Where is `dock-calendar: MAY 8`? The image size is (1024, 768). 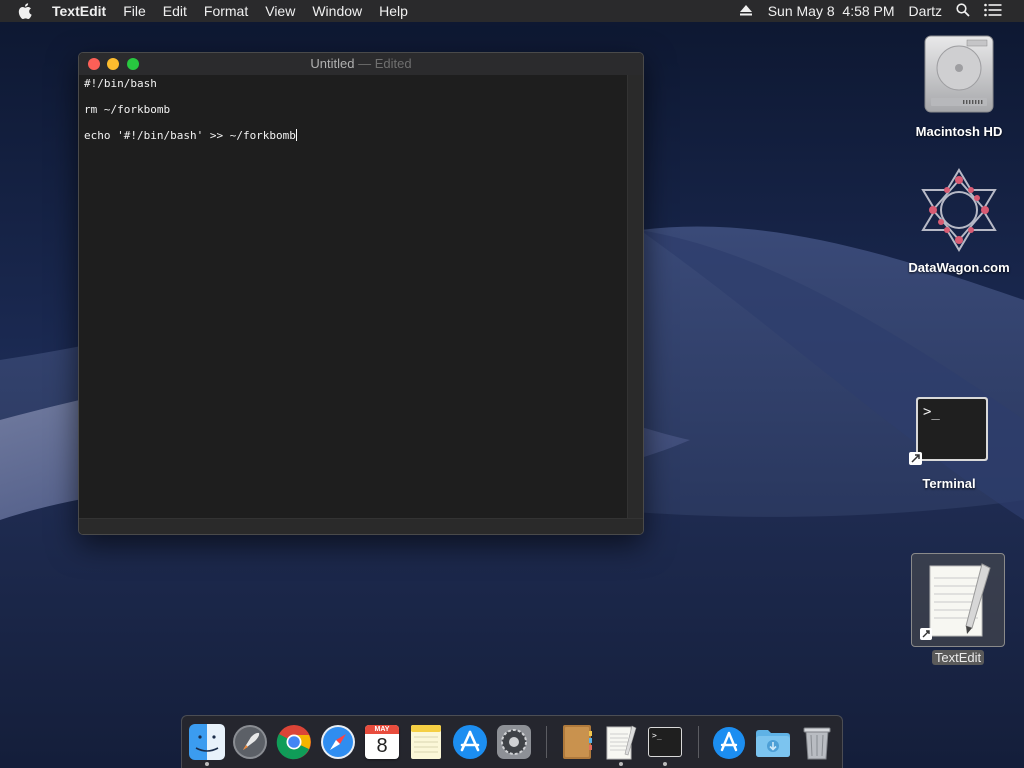
dock-calendar: MAY 8 is located at coordinates (382, 742).